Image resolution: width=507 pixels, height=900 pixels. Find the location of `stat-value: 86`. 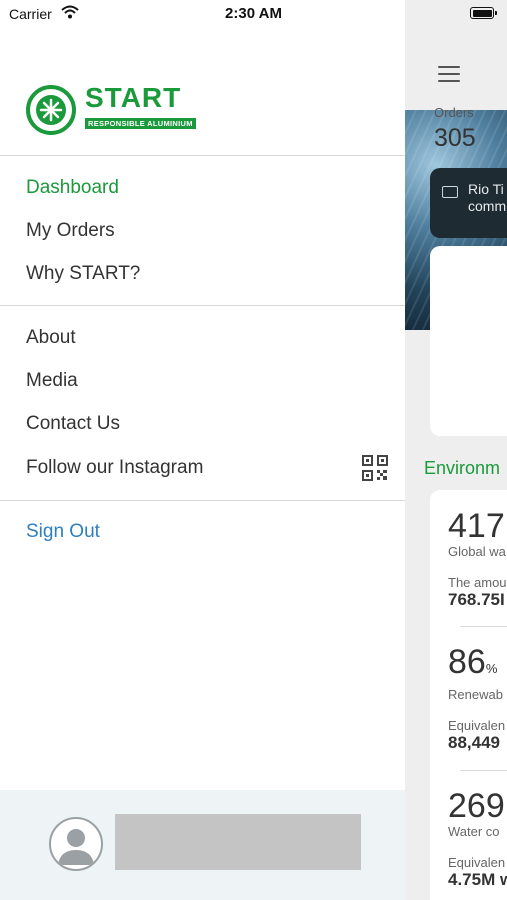

stat-value: 86 is located at coordinates (467, 662).